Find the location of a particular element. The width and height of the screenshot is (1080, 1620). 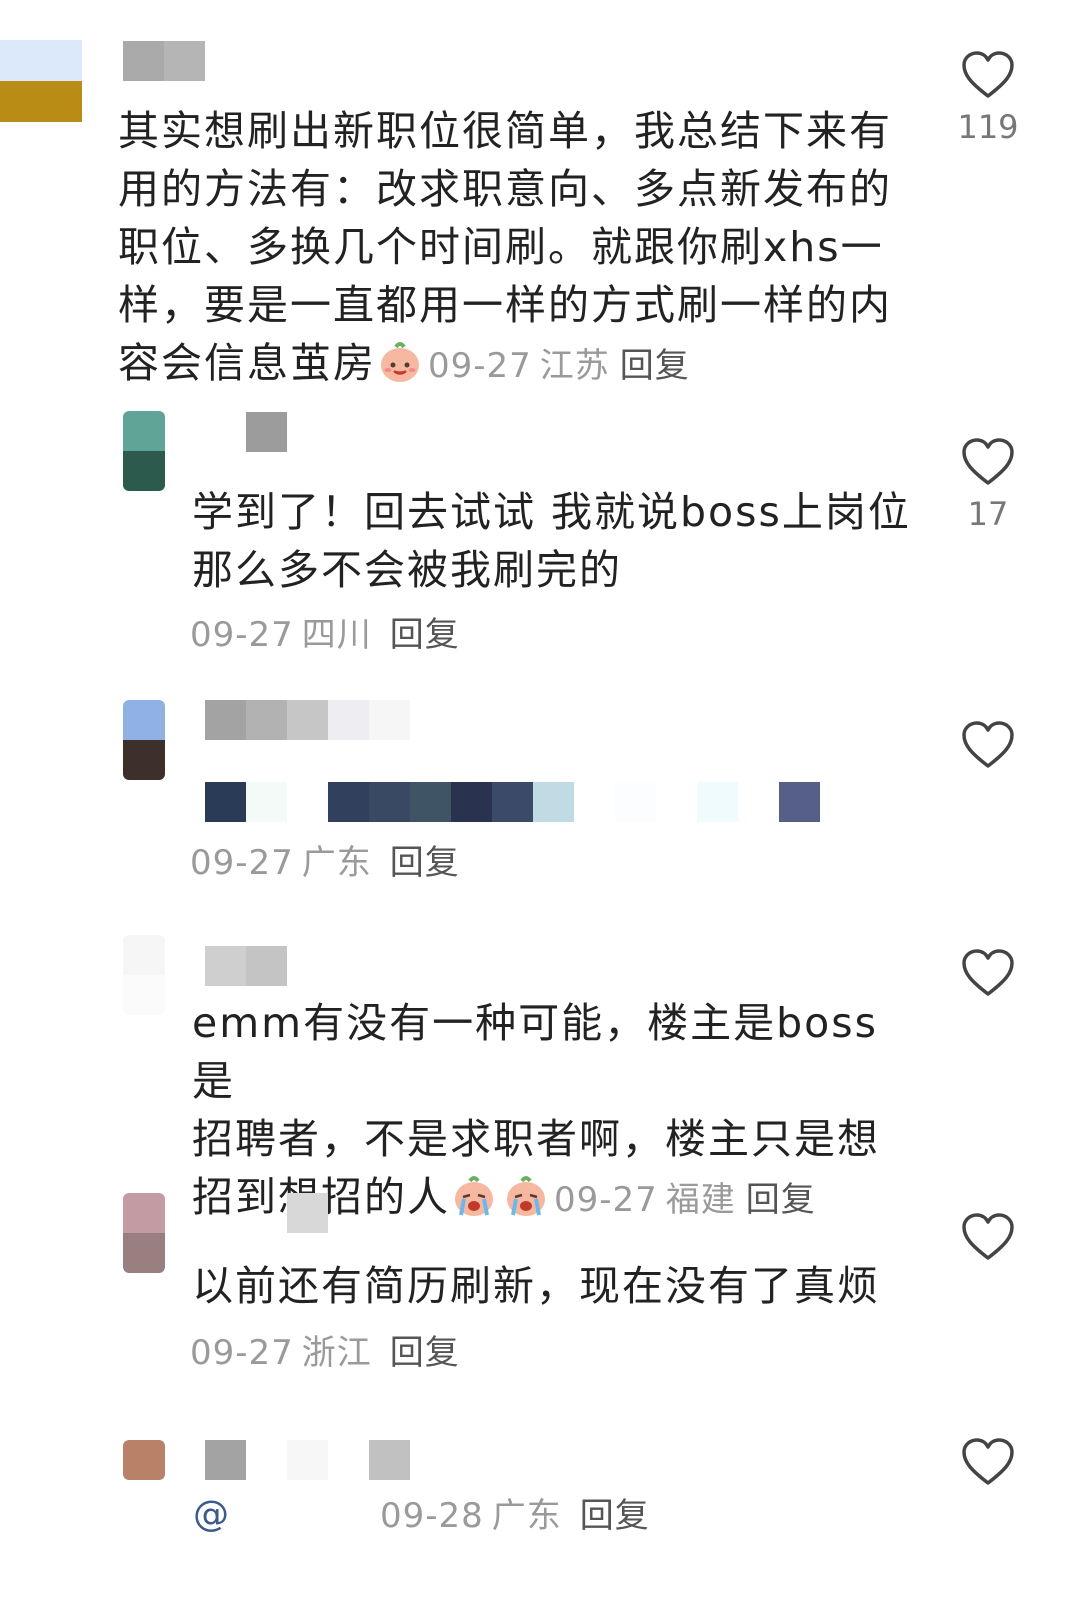

comment-region: 江苏 is located at coordinates (574, 366).